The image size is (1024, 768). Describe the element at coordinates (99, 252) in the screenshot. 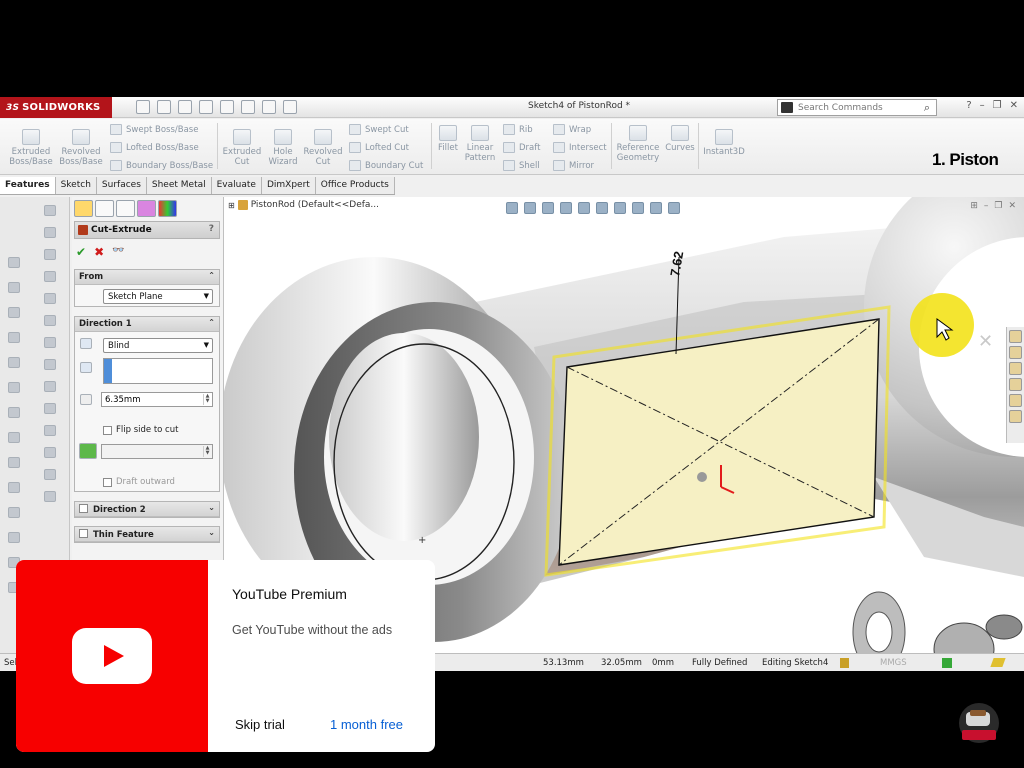

I see `cancel-icon: ✖` at that location.